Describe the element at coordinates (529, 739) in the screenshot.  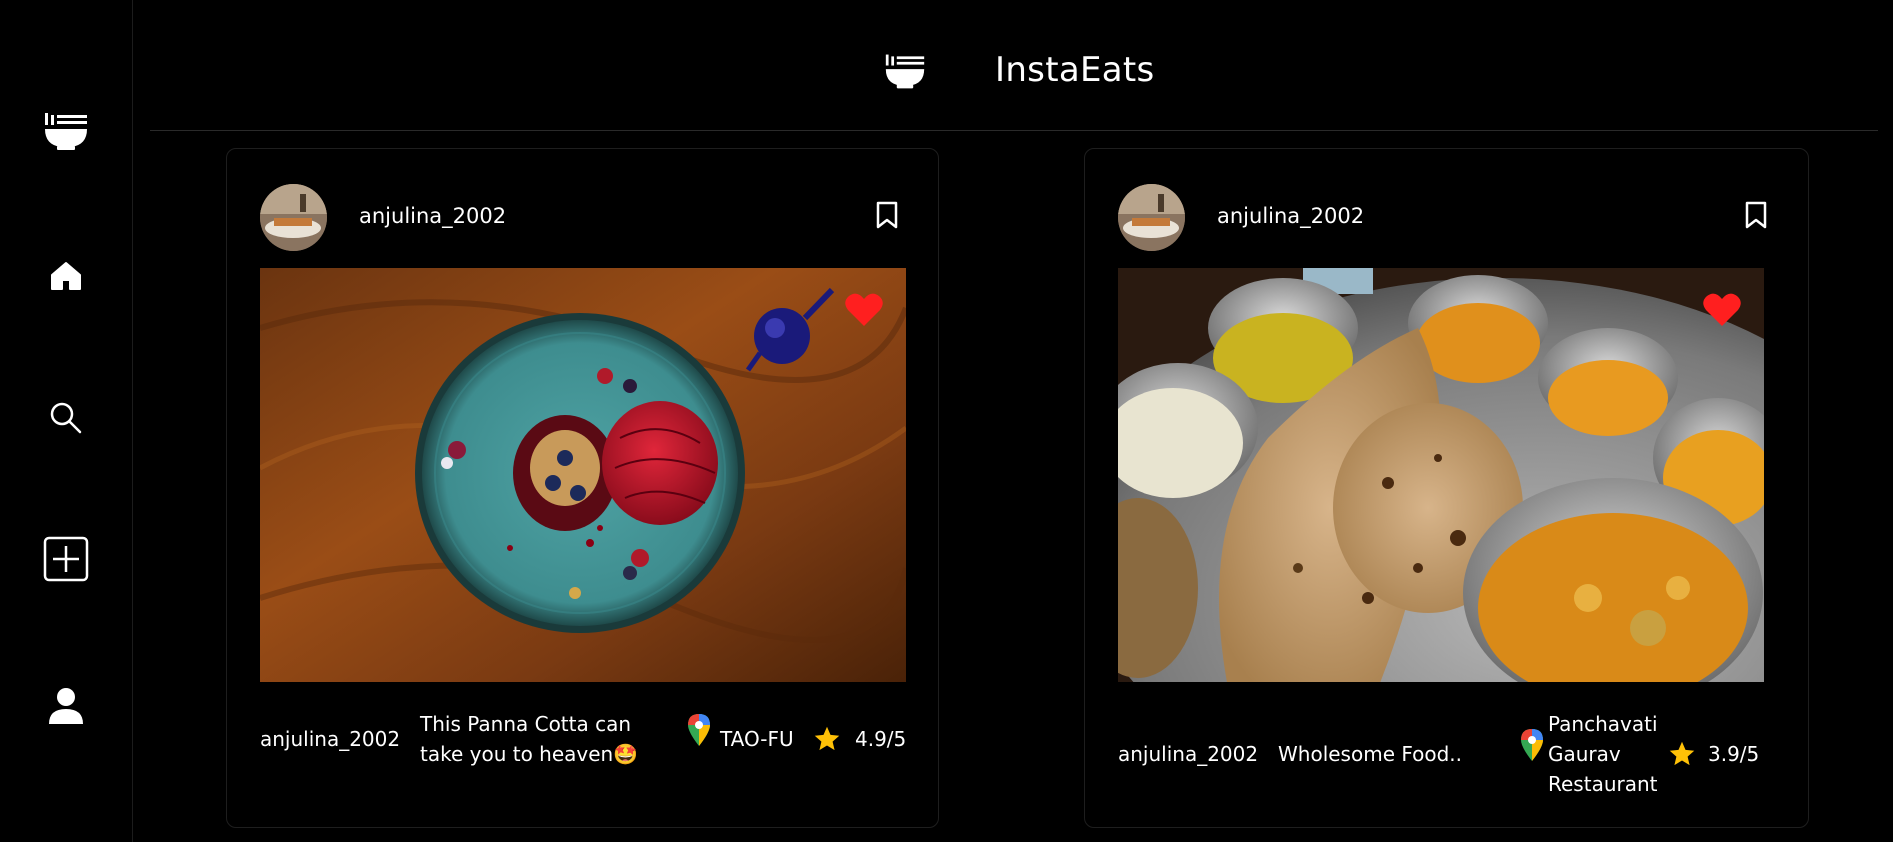
I see `post-caption: This Panna Cotta can take you to heaven🤩` at that location.